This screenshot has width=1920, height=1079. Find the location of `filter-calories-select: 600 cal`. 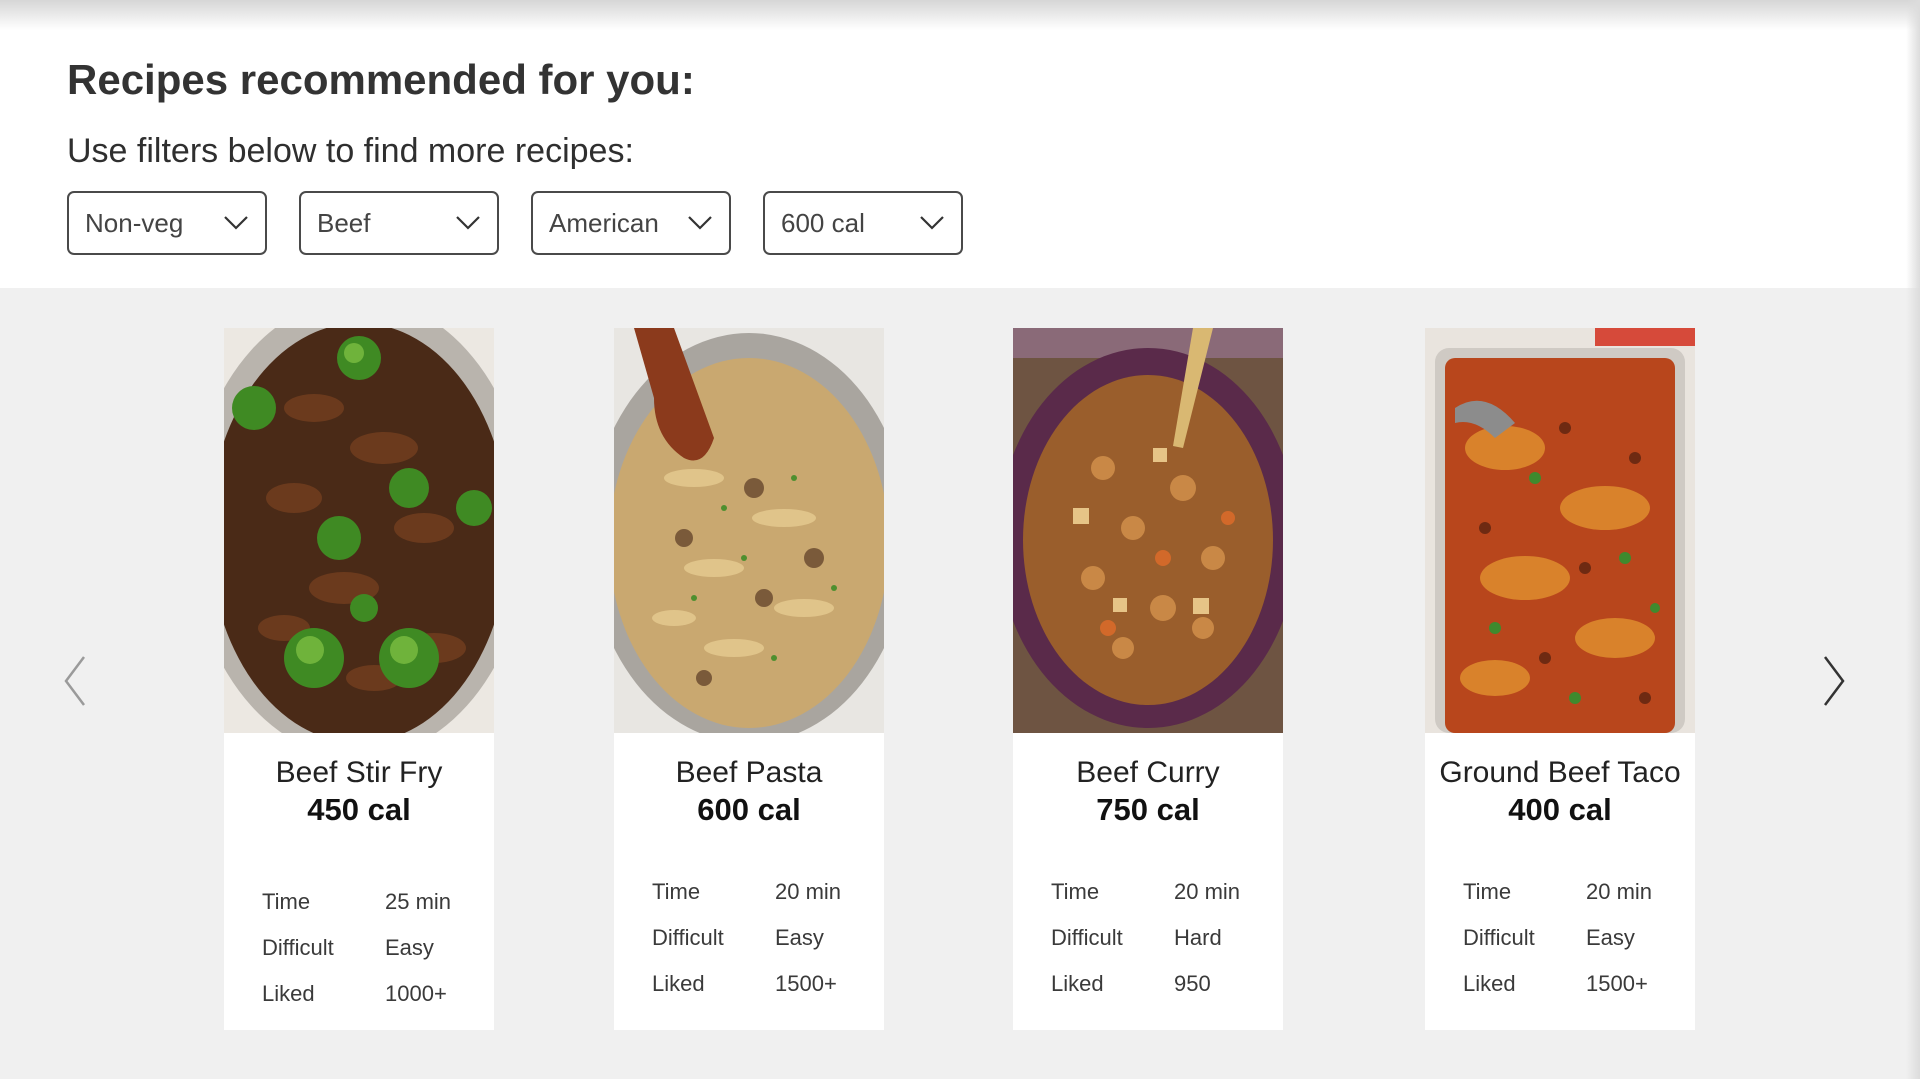

filter-calories-select: 600 cal is located at coordinates (863, 223).